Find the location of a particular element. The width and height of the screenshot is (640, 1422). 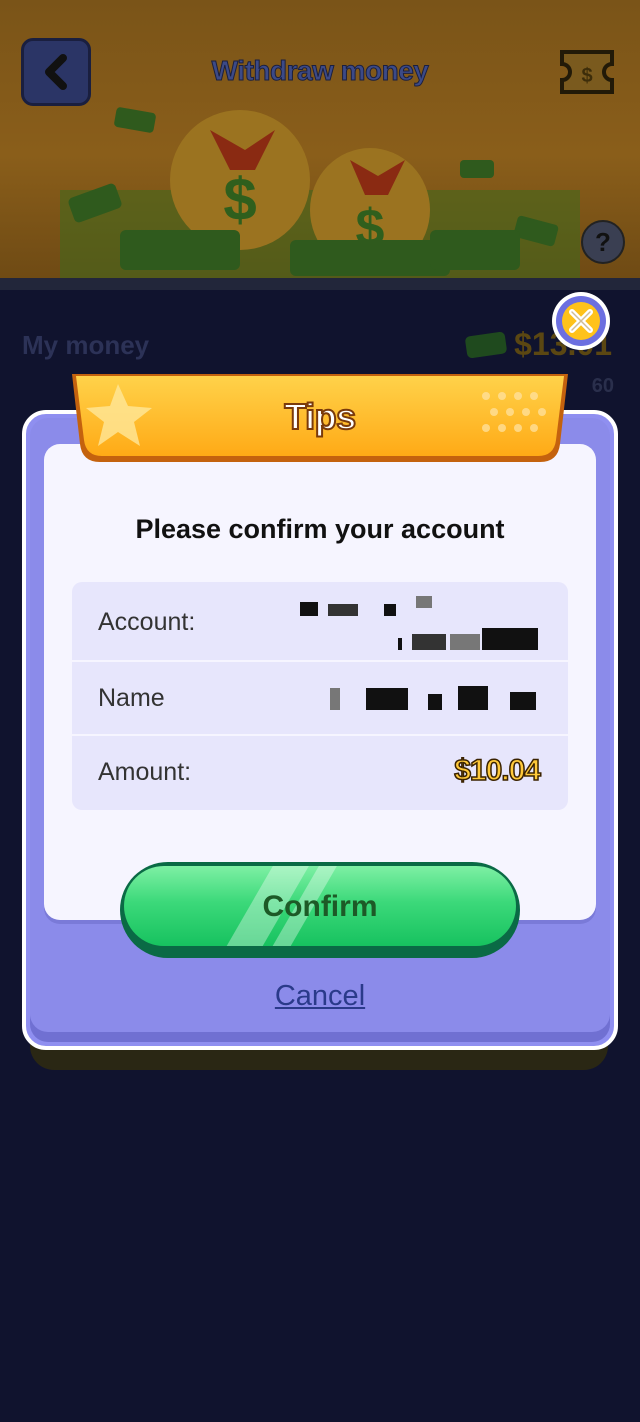

ticket-icon: $ is located at coordinates (587, 72).